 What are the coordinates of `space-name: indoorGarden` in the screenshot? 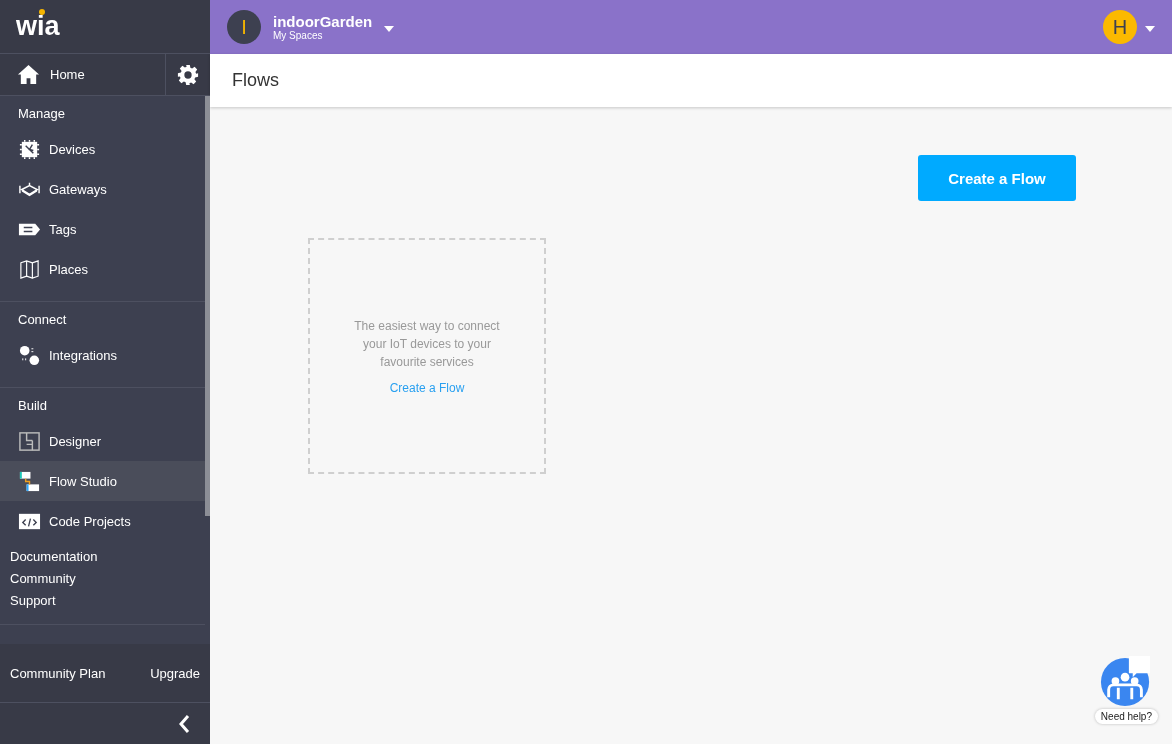 It's located at (323, 21).